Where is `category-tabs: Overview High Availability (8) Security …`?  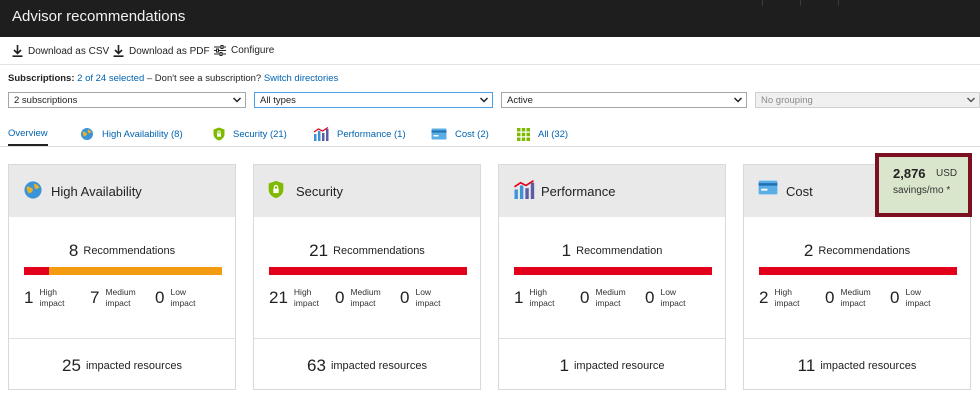
category-tabs: Overview High Availability (8) Security … is located at coordinates (490, 132).